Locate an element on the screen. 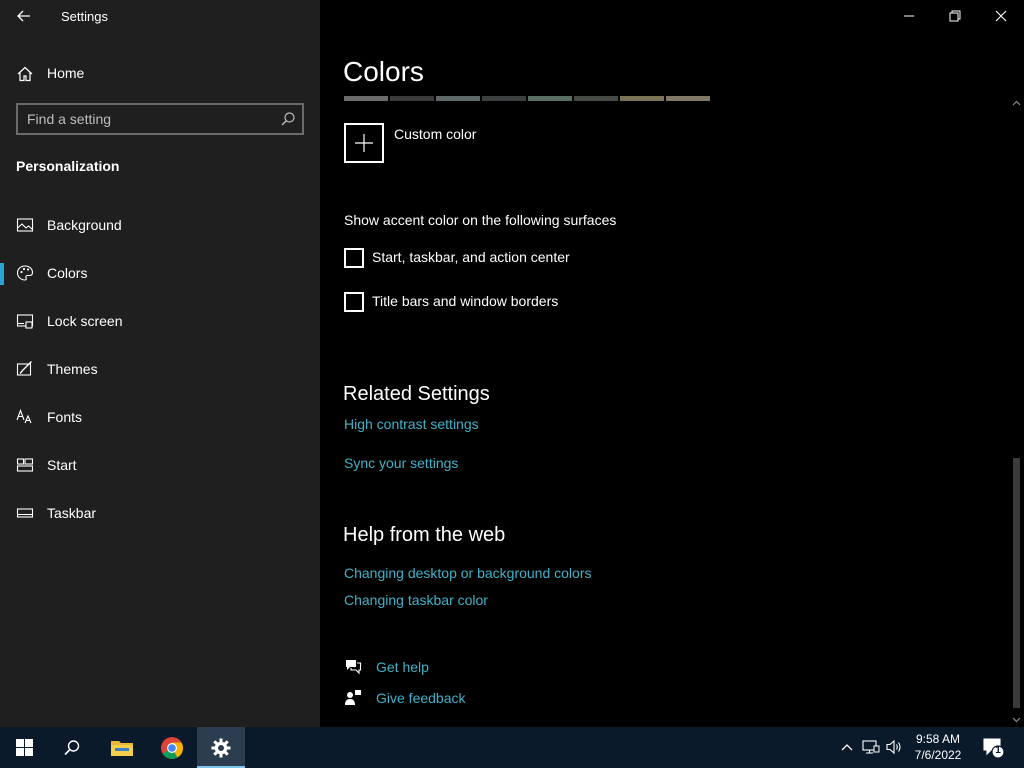 This screenshot has height=768, width=1024. plus-icon is located at coordinates (364, 143).